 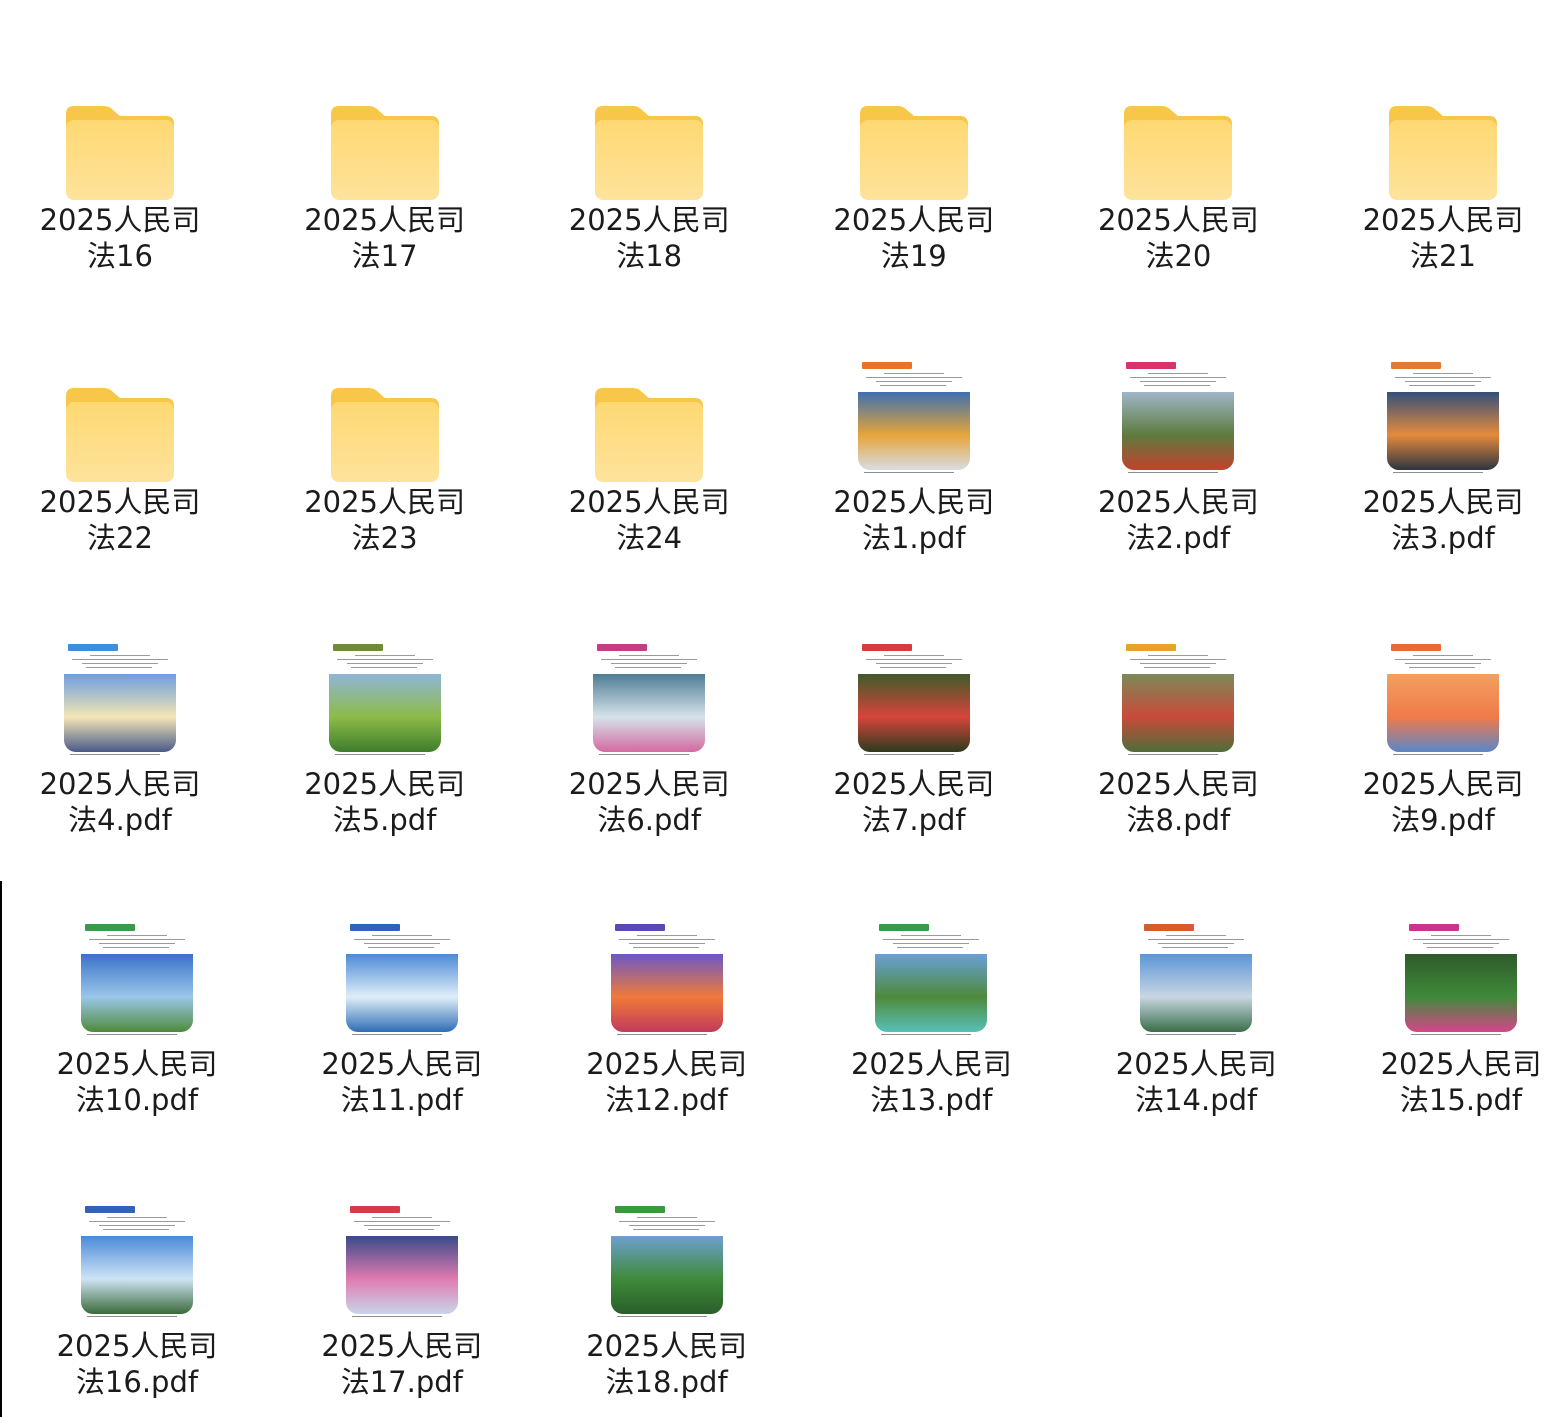 I want to click on pdf-file-item: 2025人民司 法18.pdf, so click(x=667, y=1296).